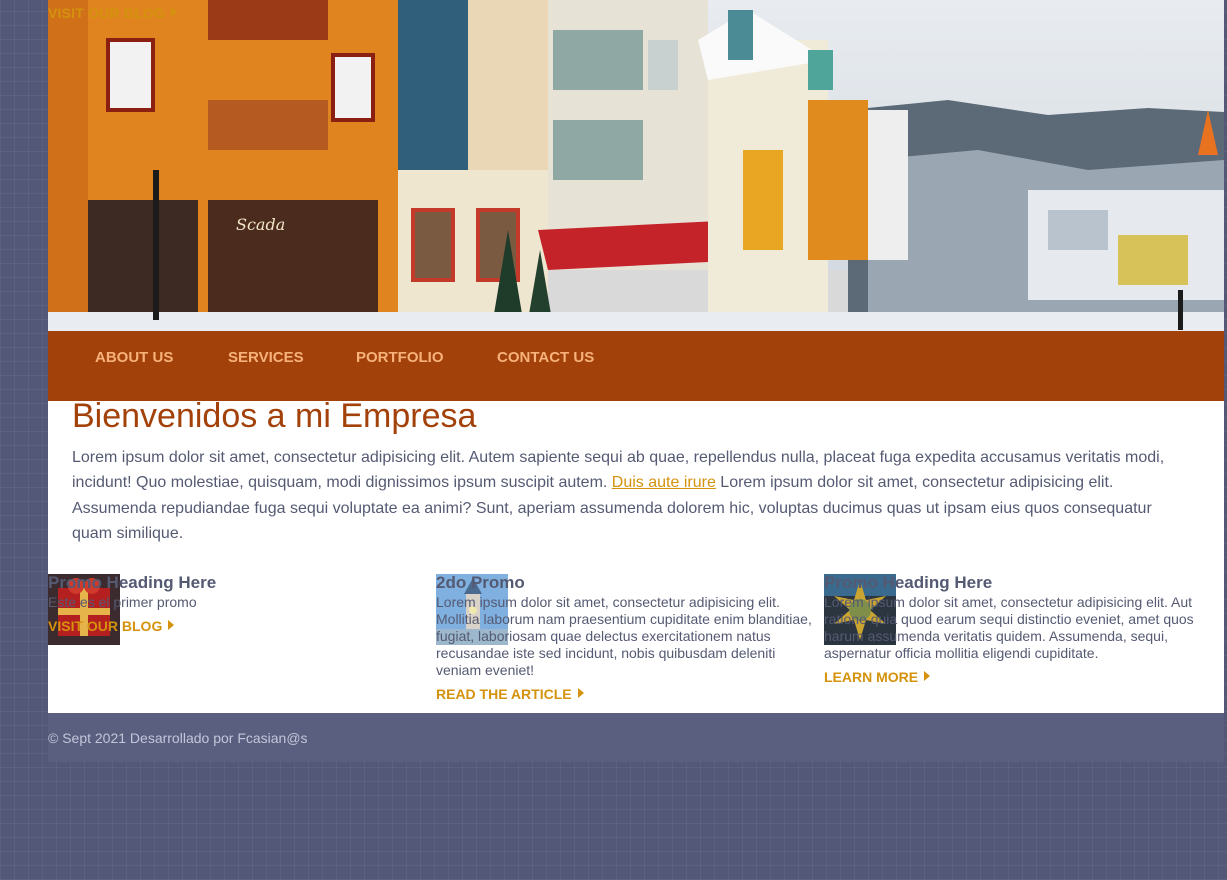  Describe the element at coordinates (266, 357) in the screenshot. I see `nav-item-services: SERVICES` at that location.